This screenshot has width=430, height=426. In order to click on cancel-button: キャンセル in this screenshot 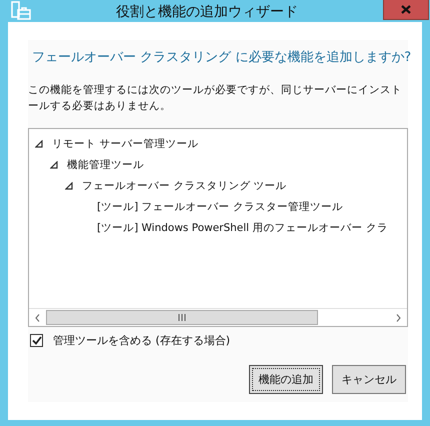, I will do `click(369, 379)`.